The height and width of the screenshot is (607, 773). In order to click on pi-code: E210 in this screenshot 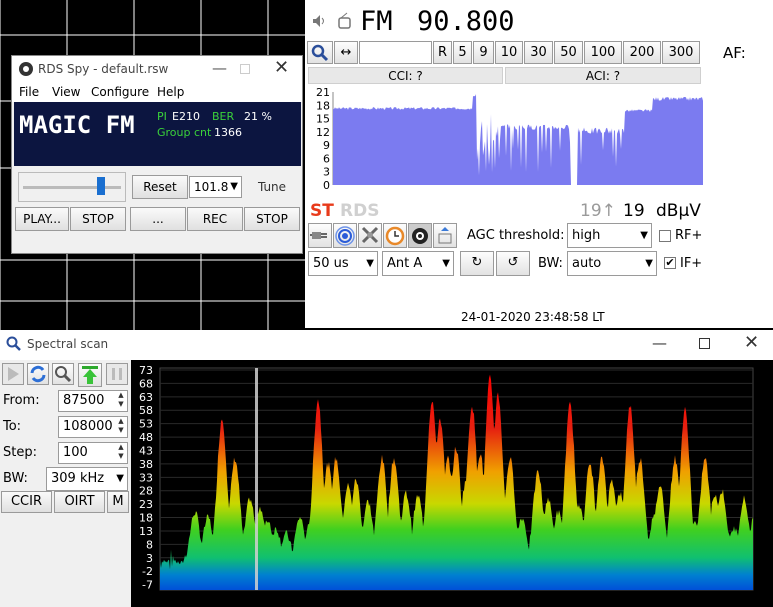, I will do `click(186, 116)`.